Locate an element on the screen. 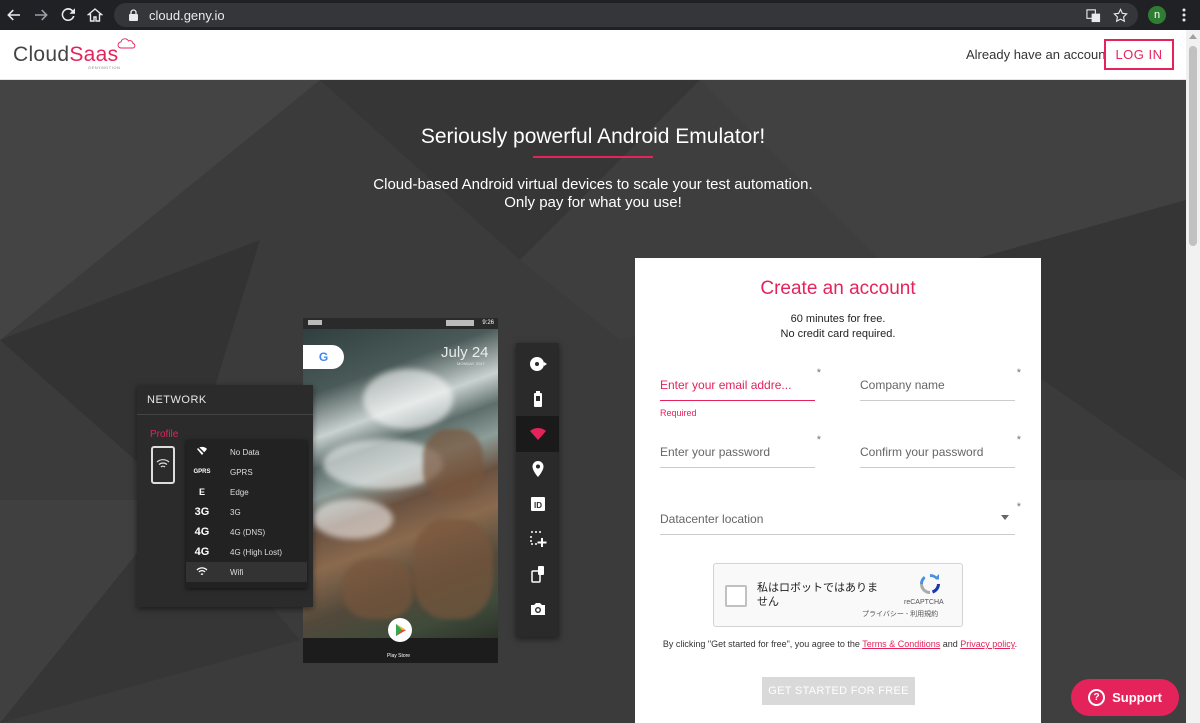  privacy-link: Privacy policy is located at coordinates (987, 644).